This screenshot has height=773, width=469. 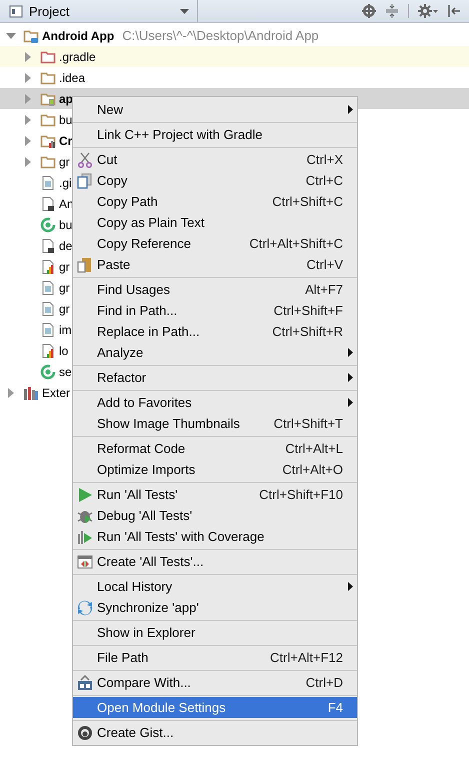 What do you see at coordinates (220, 35) in the screenshot?
I see `path-hint: C:\Users\^-^\Desktop\Android App` at bounding box center [220, 35].